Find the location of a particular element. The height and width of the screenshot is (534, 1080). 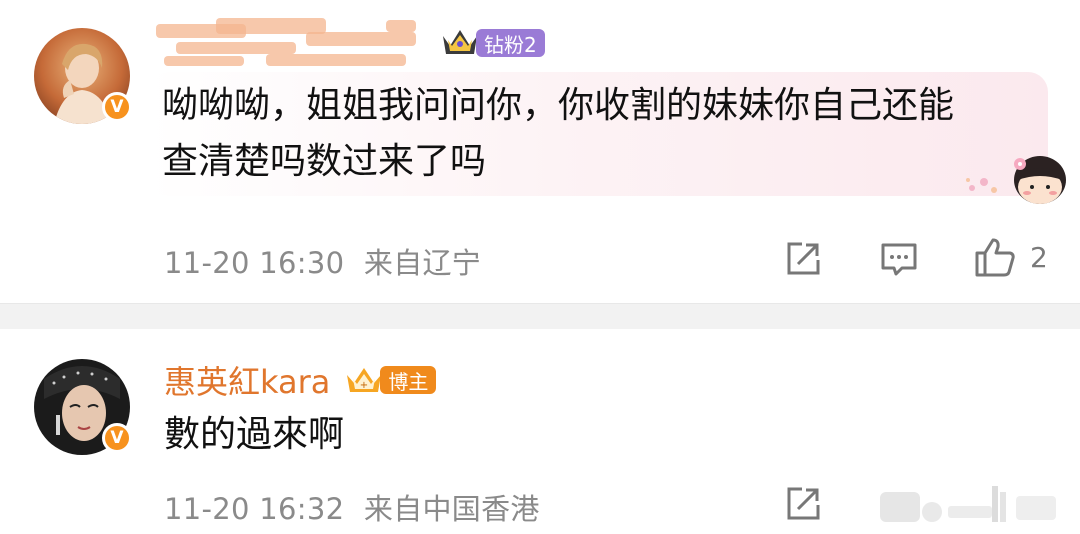

comment-button is located at coordinates (899, 259).